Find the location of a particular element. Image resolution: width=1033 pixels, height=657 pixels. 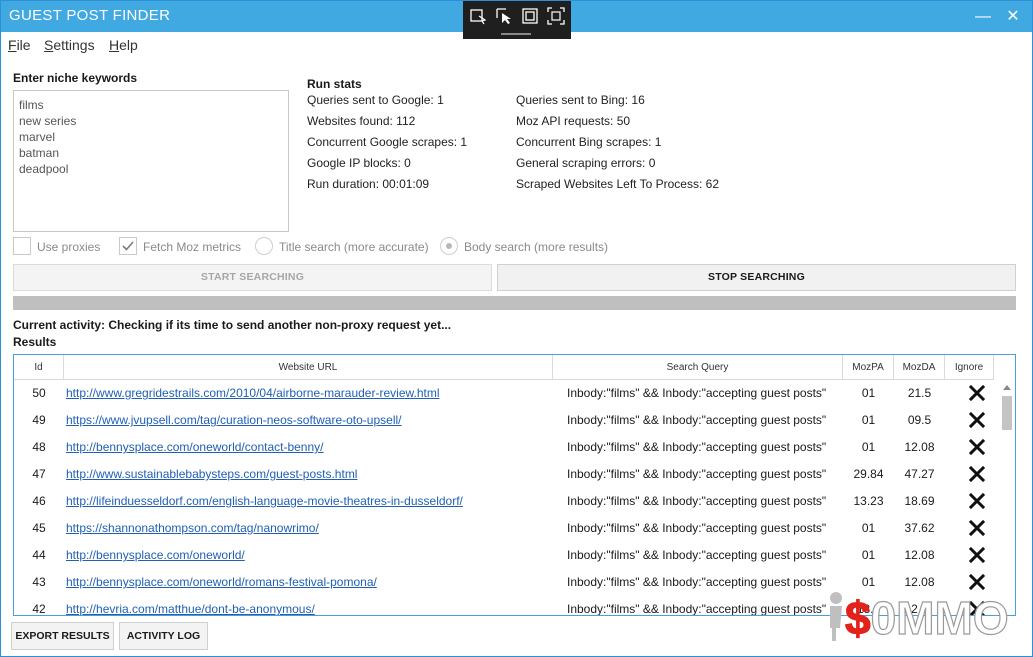

grid-scrollbar is located at coordinates (1007, 497).